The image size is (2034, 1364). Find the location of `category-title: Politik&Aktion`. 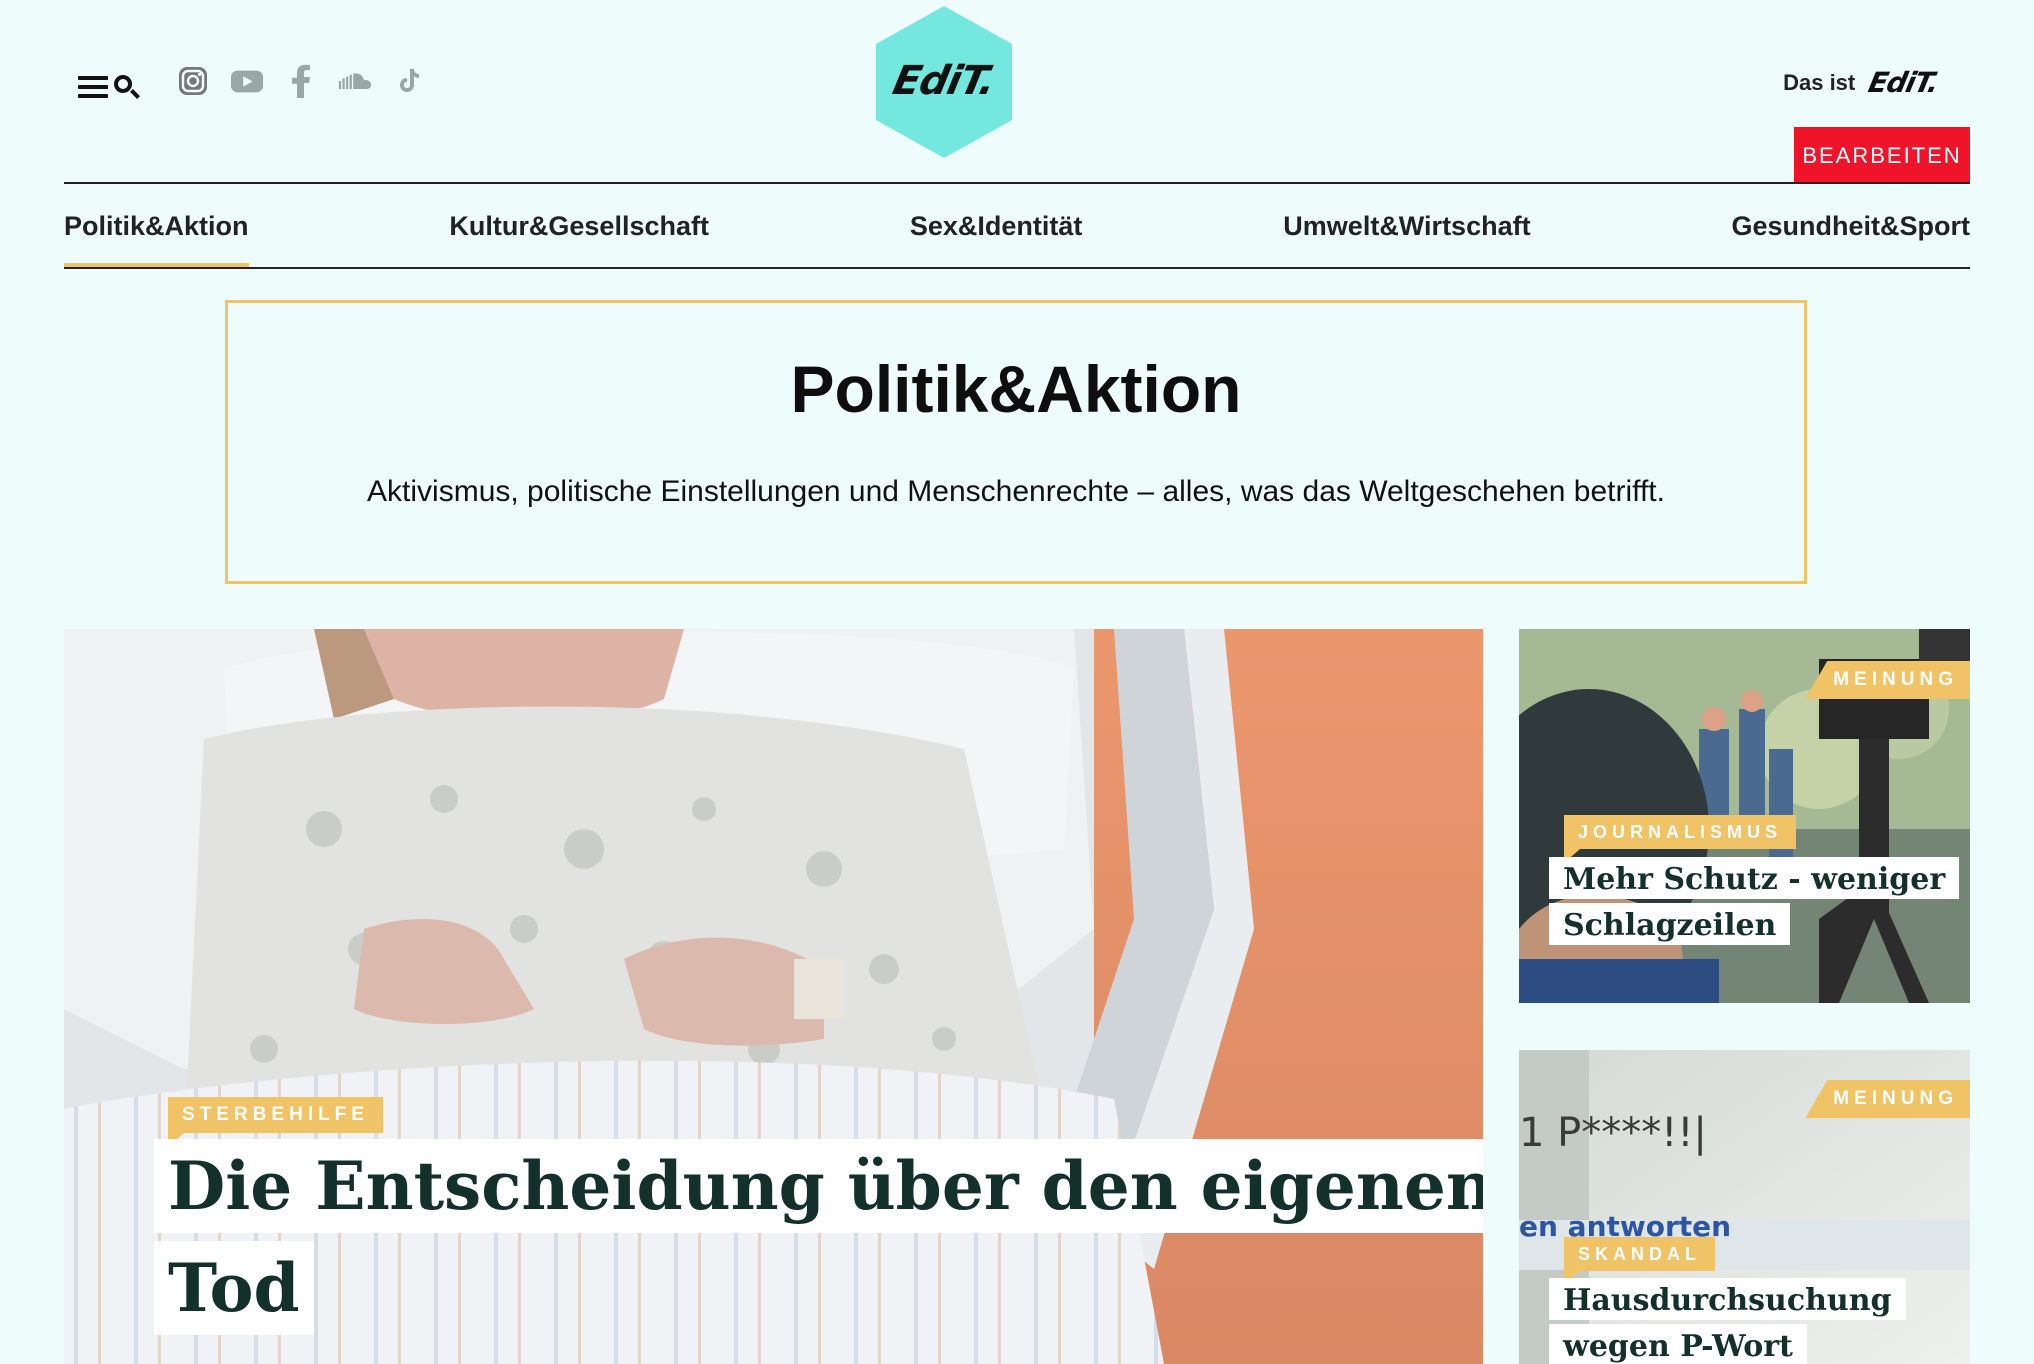

category-title: Politik&Aktion is located at coordinates (1016, 389).